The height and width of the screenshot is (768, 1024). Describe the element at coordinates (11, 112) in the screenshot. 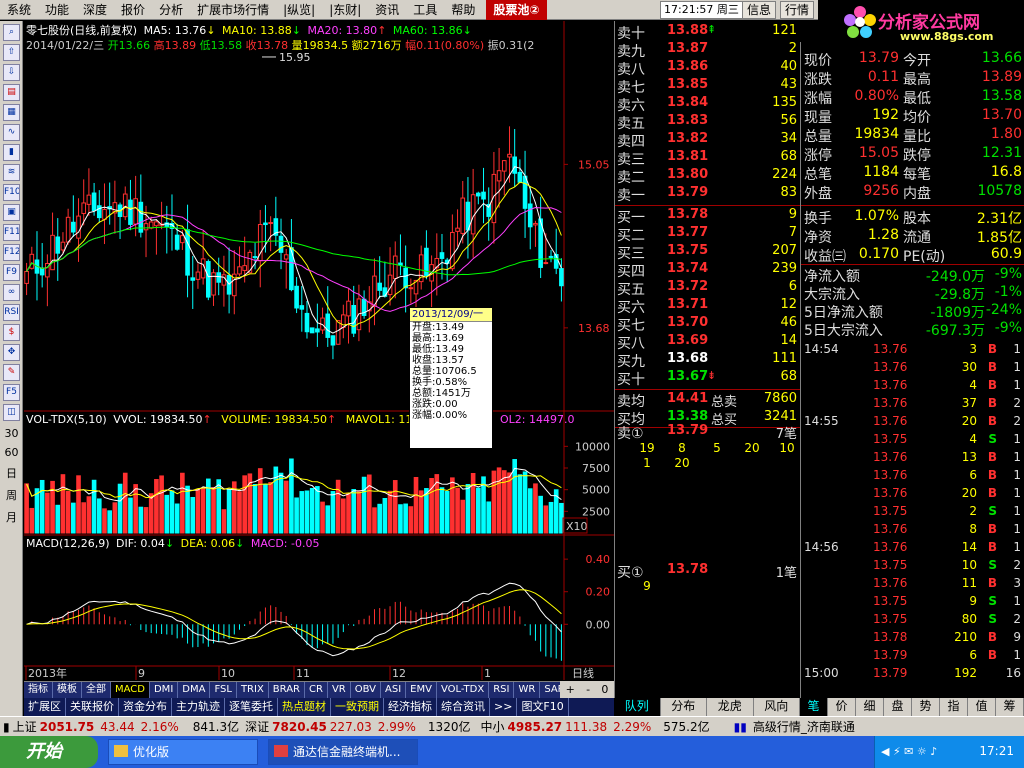

I see `table-icon: ▦` at that location.